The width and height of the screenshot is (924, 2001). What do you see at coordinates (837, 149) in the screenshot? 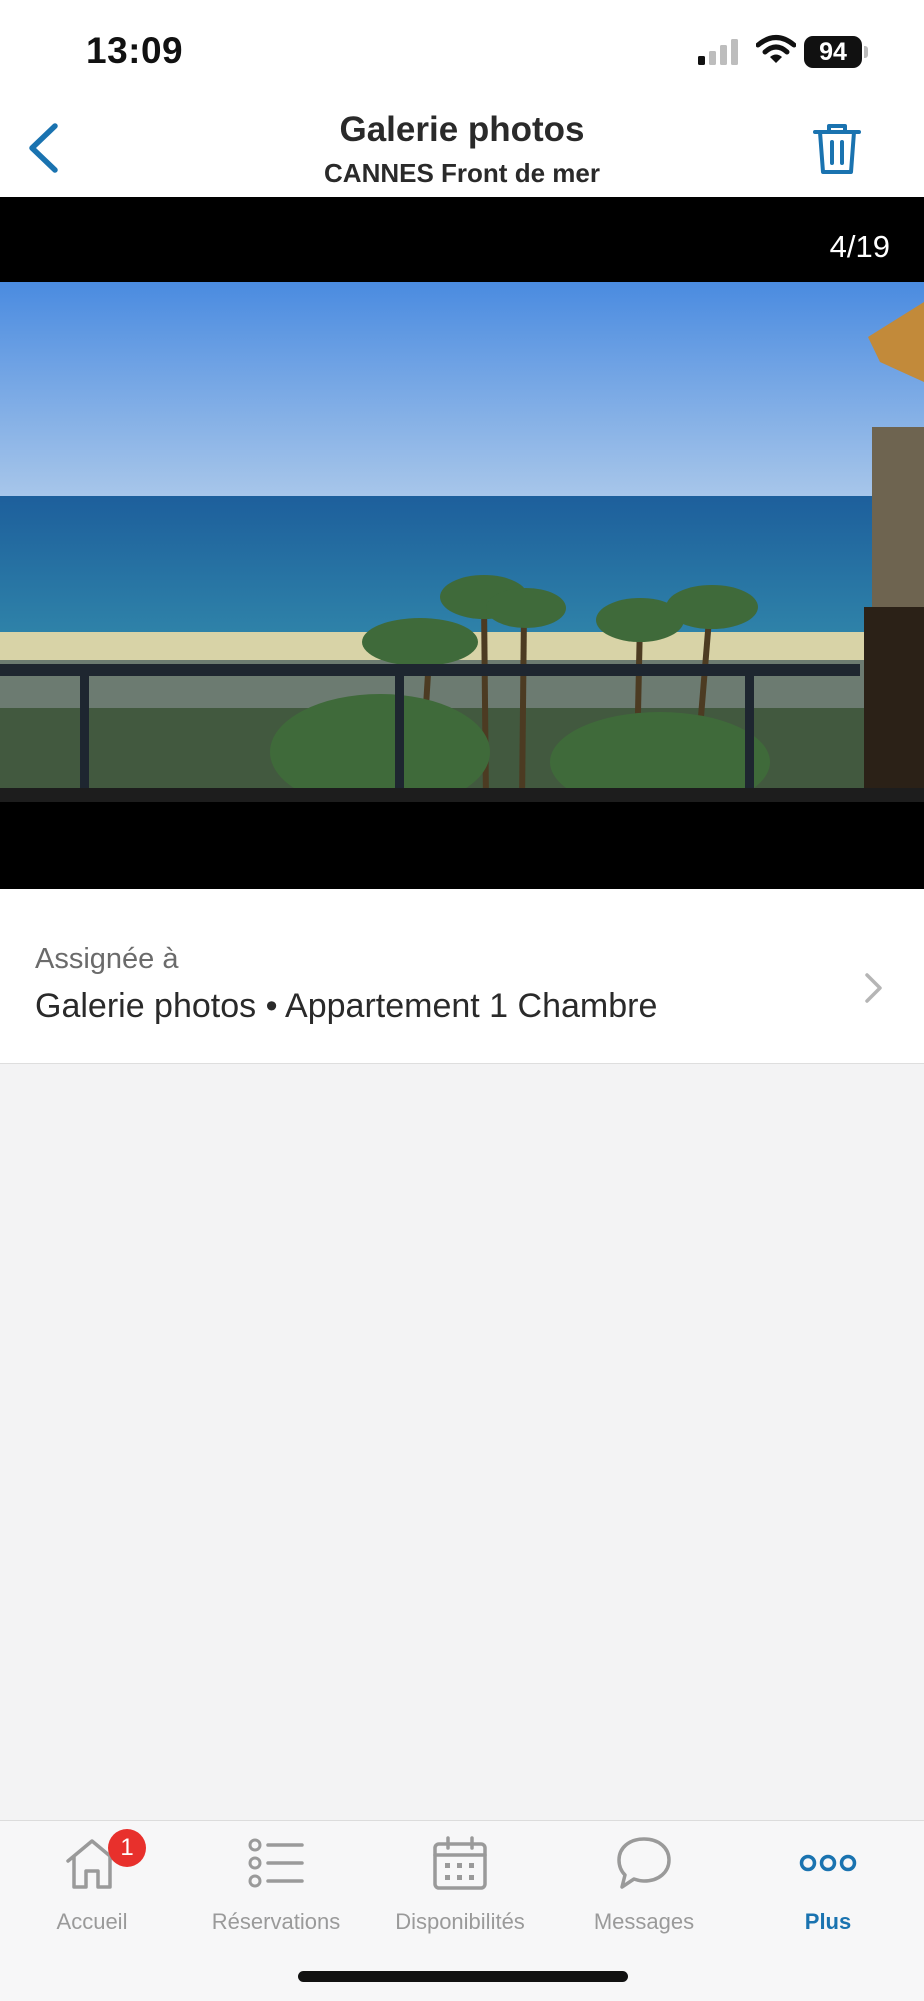
I see `trash-icon` at bounding box center [837, 149].